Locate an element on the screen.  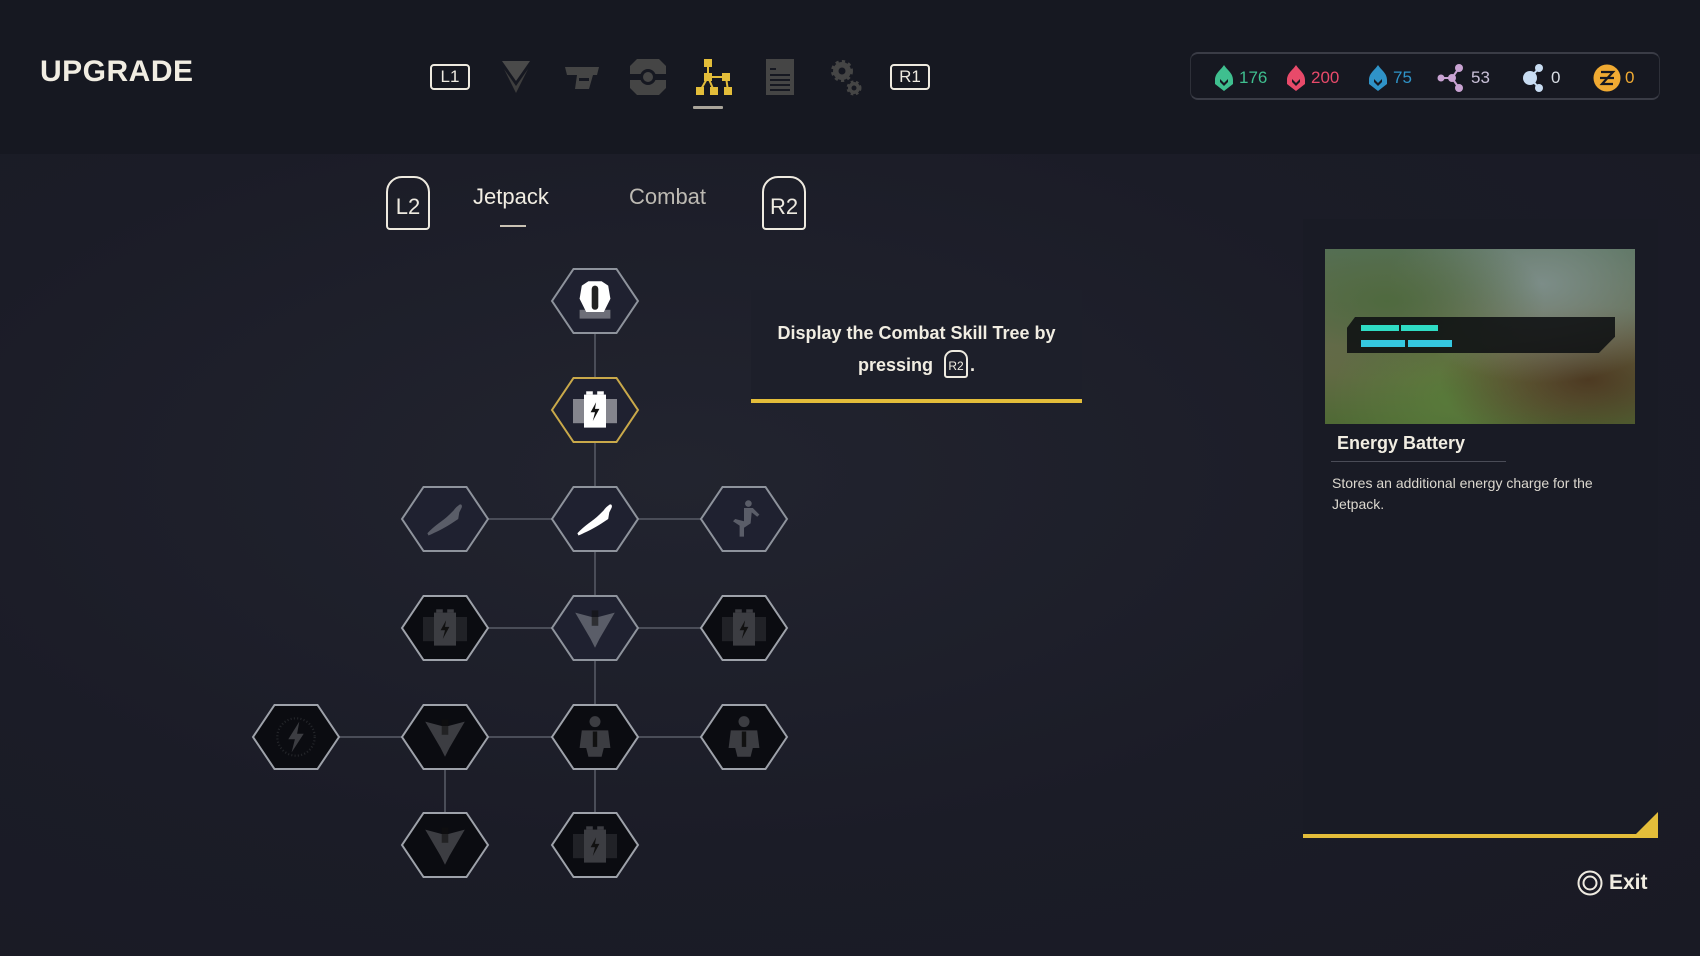
tab-combat: Combat is located at coordinates (667, 197).